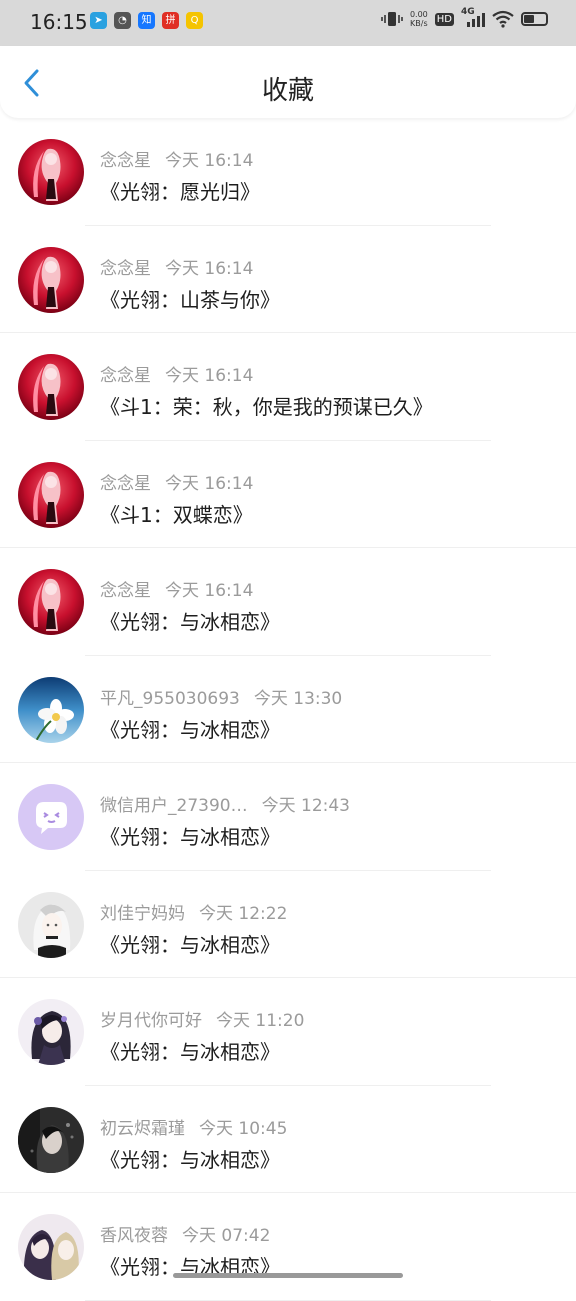 The image size is (576, 1301). What do you see at coordinates (288, 1247) in the screenshot?
I see `list-item: 香风夜蓉 今天 07:42 《光翎：与冰相恋》` at bounding box center [288, 1247].